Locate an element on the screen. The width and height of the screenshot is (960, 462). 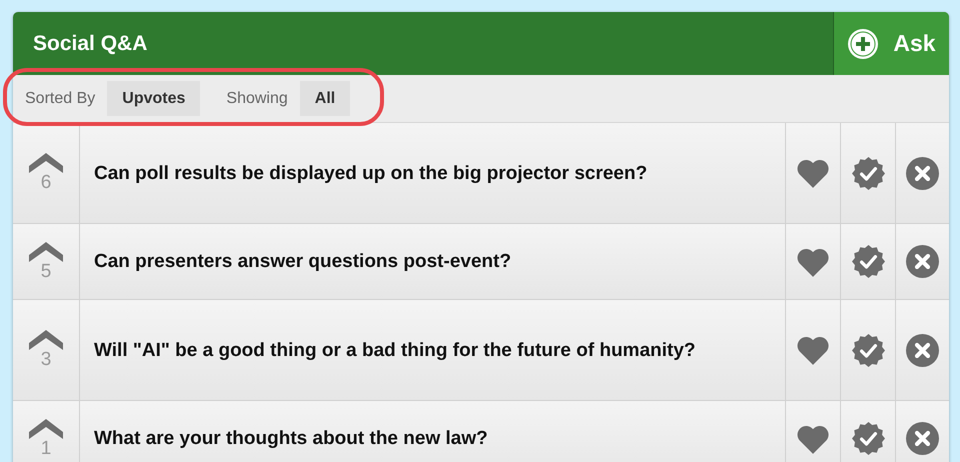
question-text: Will "AI" be a good thing or a bad thing for the future of humanity? is located at coordinates (395, 350).